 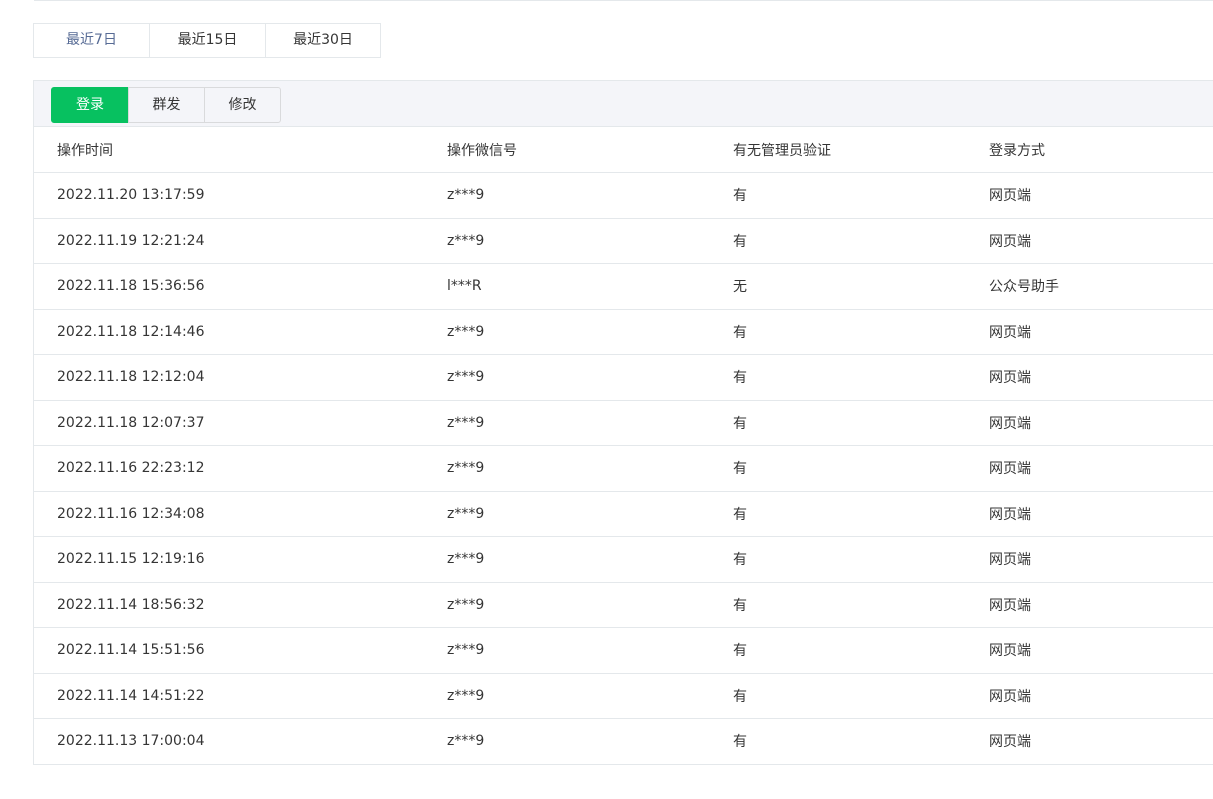 I want to click on table-row: 2022.11.16 12:34:08 z***9 有 网页端, so click(x=623, y=514).